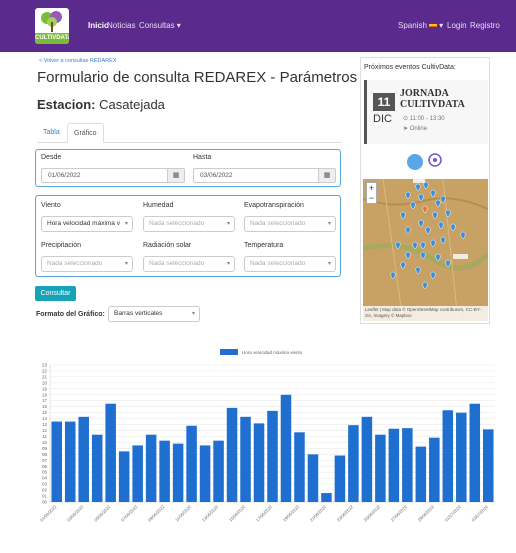 The height and width of the screenshot is (553, 516). Describe the element at coordinates (45, 382) in the screenshot. I see `y-tick-label: 20` at that location.